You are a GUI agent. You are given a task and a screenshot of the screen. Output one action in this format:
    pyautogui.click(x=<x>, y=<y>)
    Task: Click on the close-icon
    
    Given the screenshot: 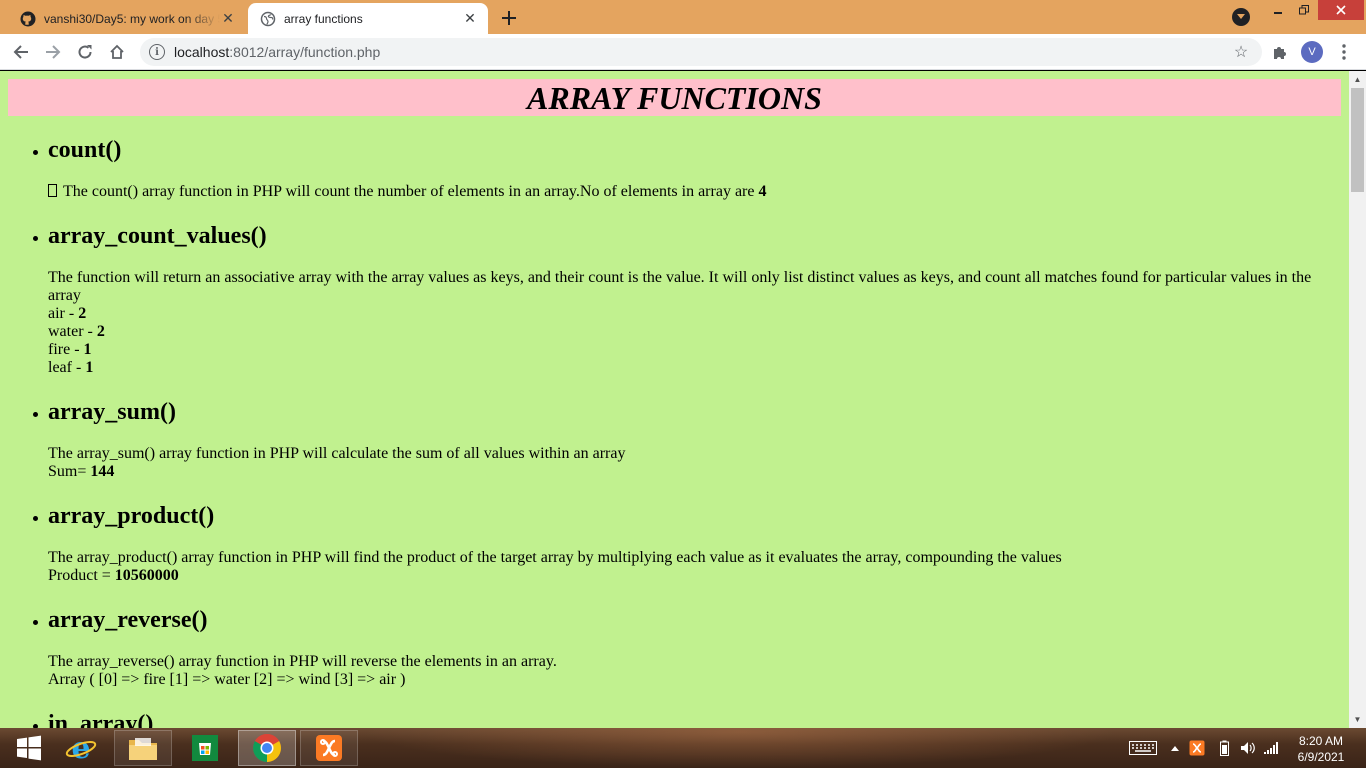 What is the action you would take?
    pyautogui.click(x=1341, y=10)
    